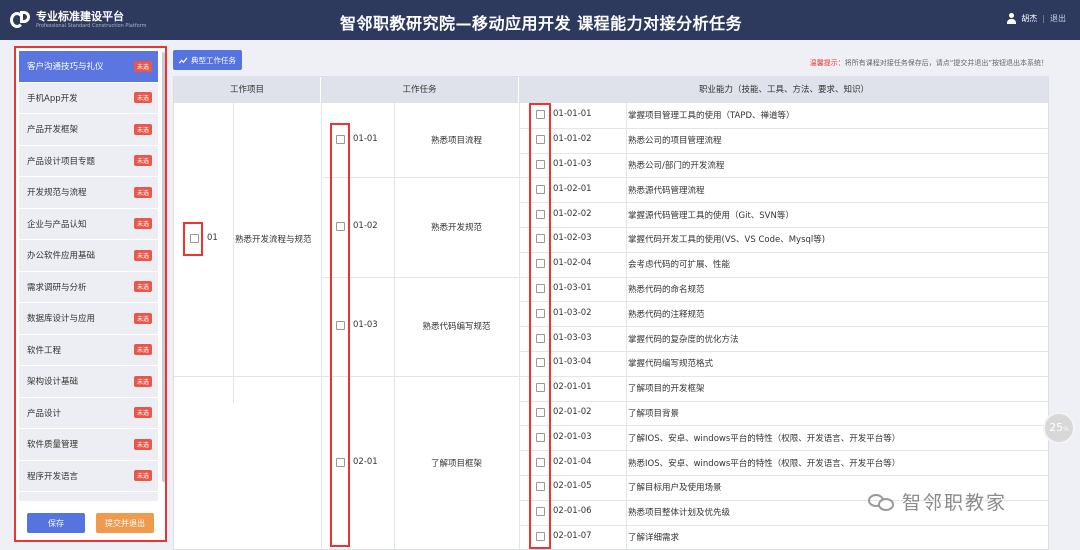 The height and width of the screenshot is (550, 1080). I want to click on logo-title: 专业标准建设平台, so click(80, 16).